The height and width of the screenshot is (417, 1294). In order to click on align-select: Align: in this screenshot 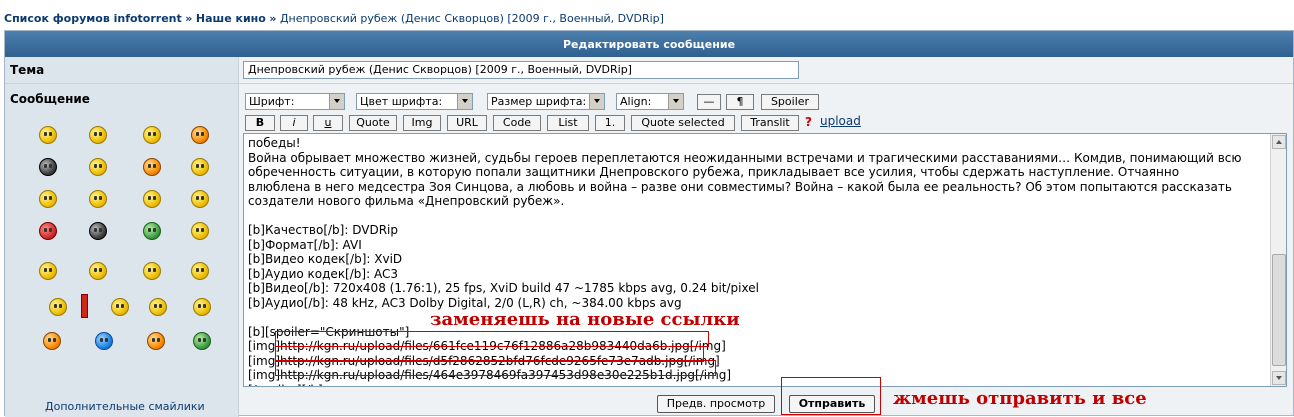, I will do `click(650, 101)`.